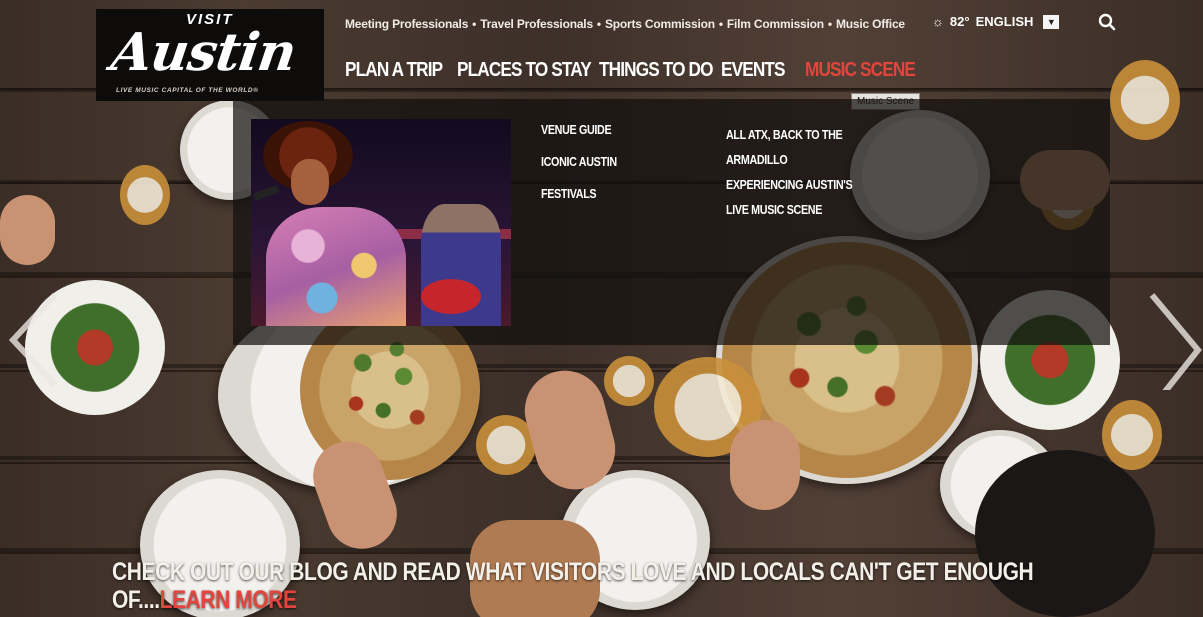  What do you see at coordinates (1107, 23) in the screenshot?
I see `search-icon` at bounding box center [1107, 23].